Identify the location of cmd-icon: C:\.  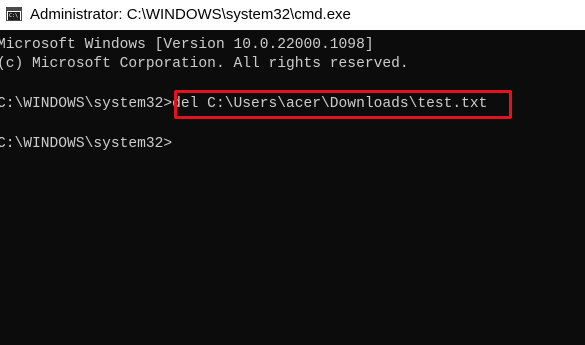
(14, 14).